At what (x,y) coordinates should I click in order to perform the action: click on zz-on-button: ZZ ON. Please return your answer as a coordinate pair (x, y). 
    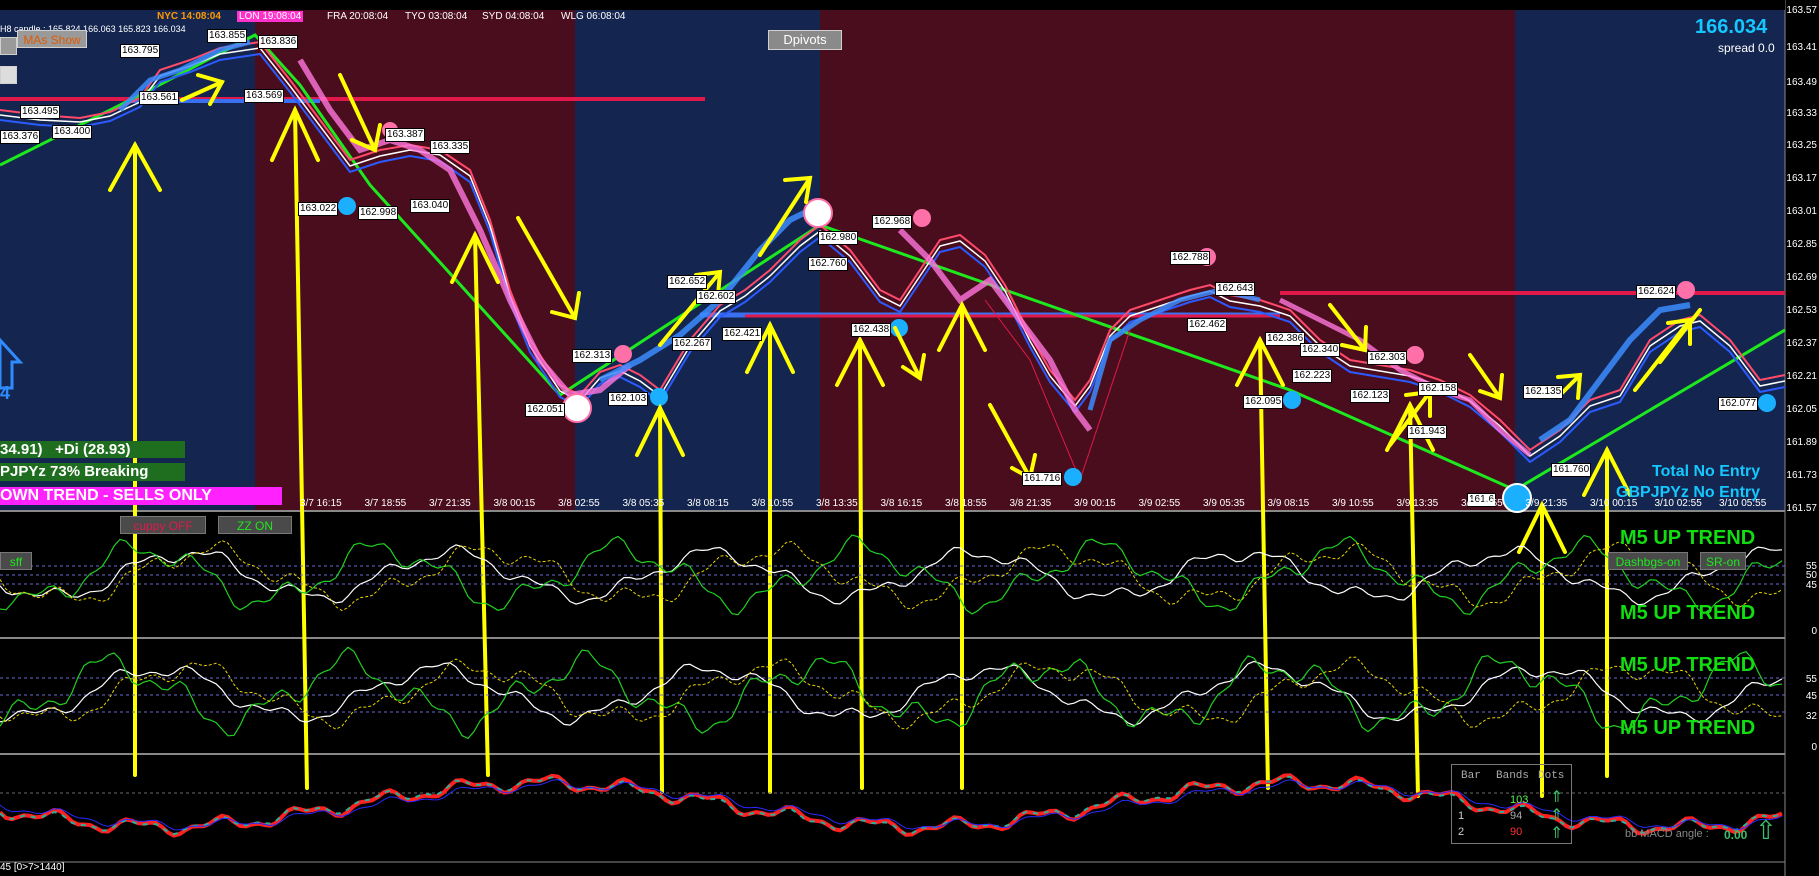
    Looking at the image, I should click on (255, 525).